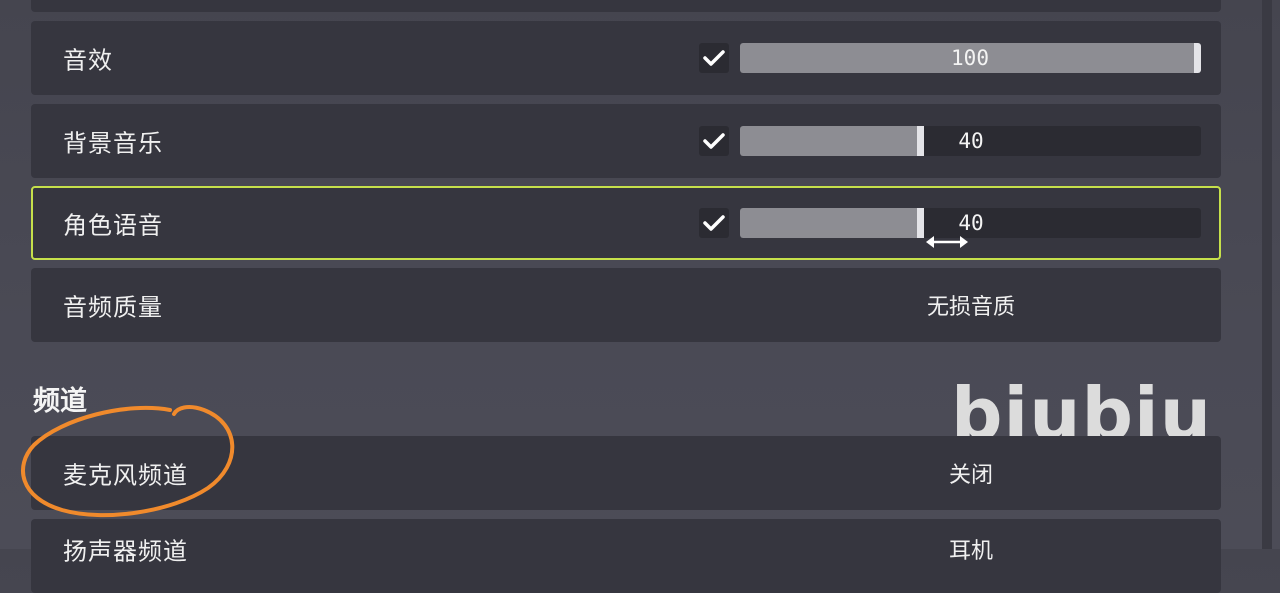 The height and width of the screenshot is (593, 1280). I want to click on scrollbar, so click(1267, 274).